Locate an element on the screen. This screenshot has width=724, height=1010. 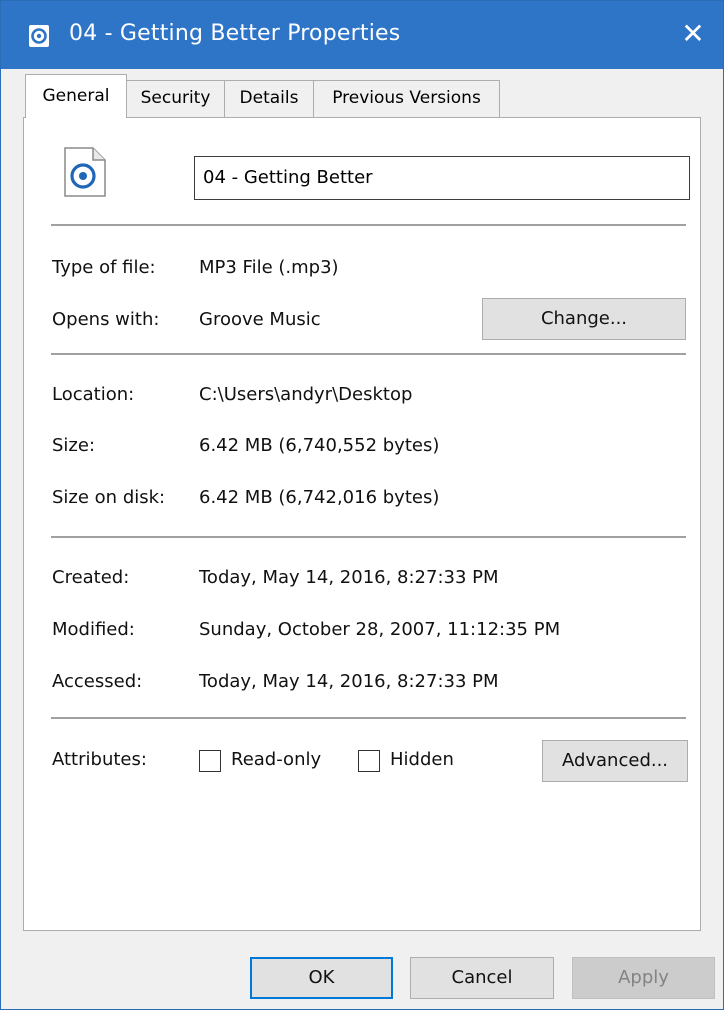
apply-button: Apply is located at coordinates (643, 978).